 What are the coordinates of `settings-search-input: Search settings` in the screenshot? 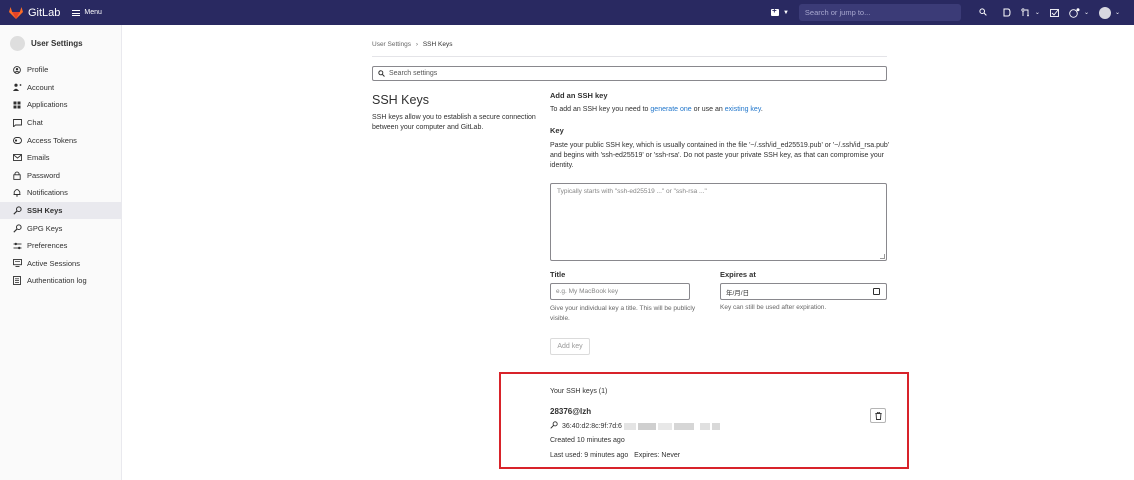 It's located at (629, 73).